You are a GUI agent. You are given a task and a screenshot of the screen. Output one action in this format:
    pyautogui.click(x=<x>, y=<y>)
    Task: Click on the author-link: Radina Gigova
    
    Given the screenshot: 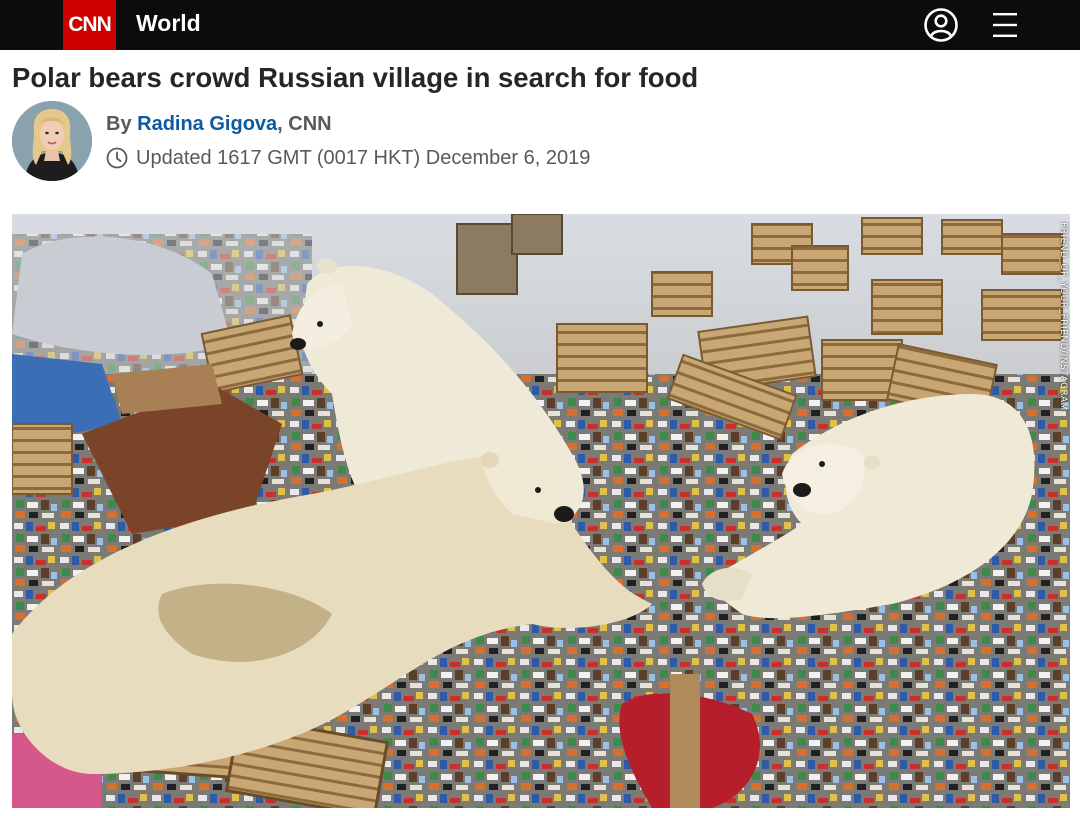 What is the action you would take?
    pyautogui.click(x=207, y=124)
    